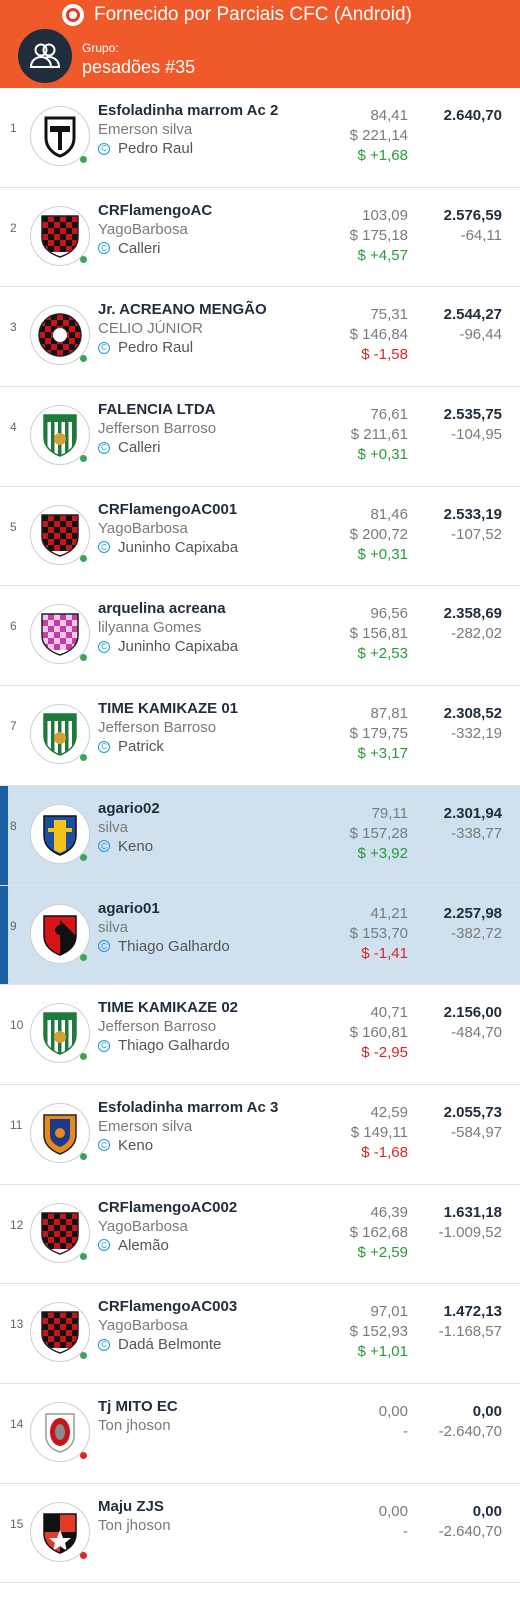 The height and width of the screenshot is (1600, 520). I want to click on points-difference: -382,72, so click(476, 933).